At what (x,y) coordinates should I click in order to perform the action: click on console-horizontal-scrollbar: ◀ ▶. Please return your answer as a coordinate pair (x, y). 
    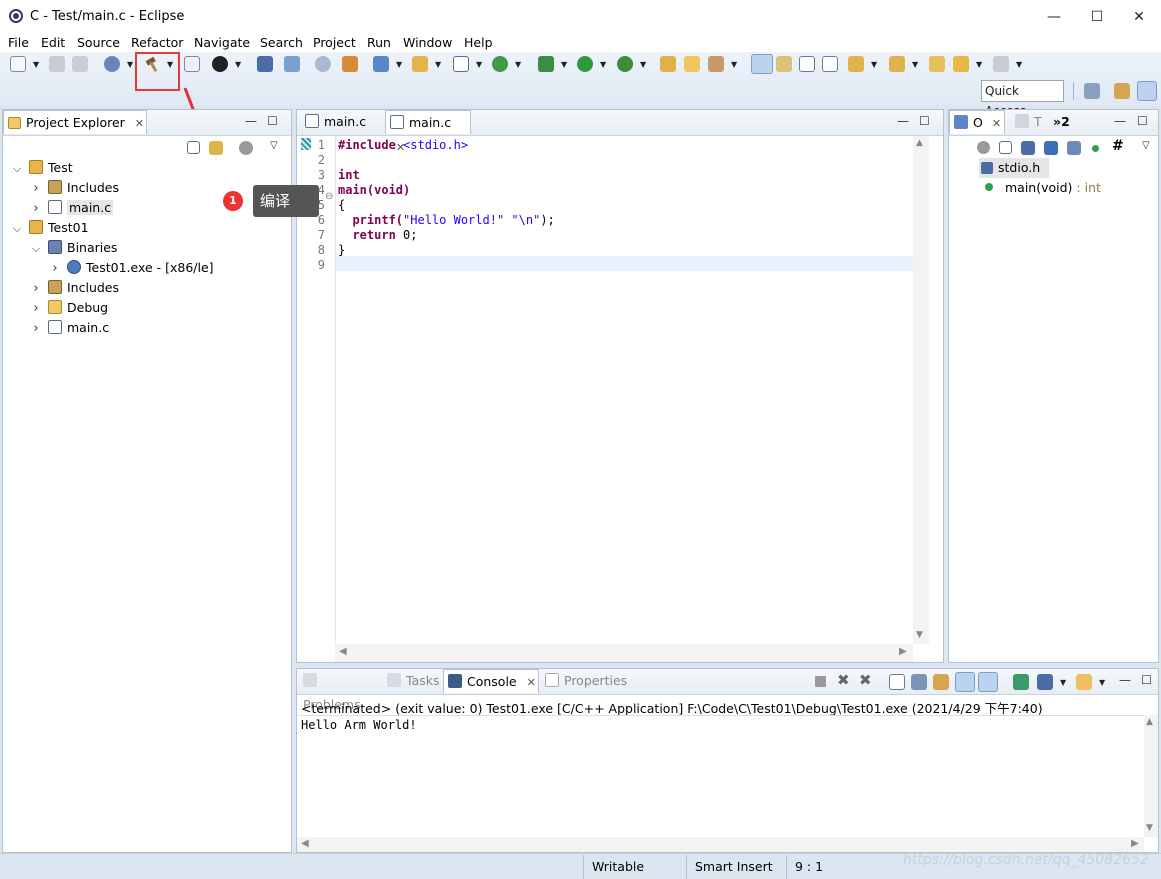
    Looking at the image, I should click on (720, 844).